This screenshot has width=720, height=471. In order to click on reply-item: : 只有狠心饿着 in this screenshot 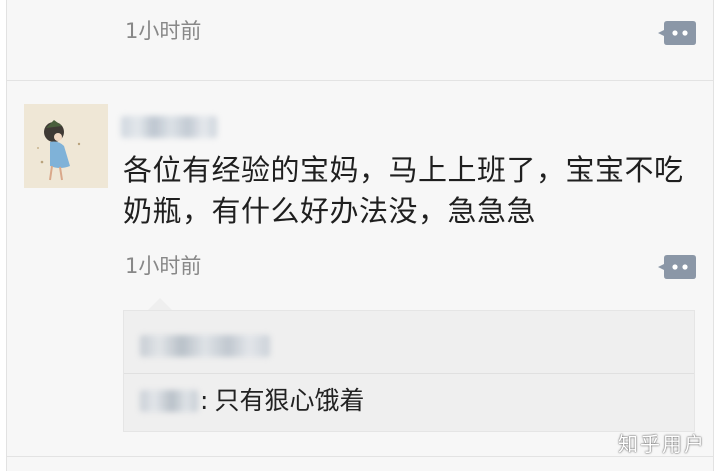, I will do `click(252, 401)`.